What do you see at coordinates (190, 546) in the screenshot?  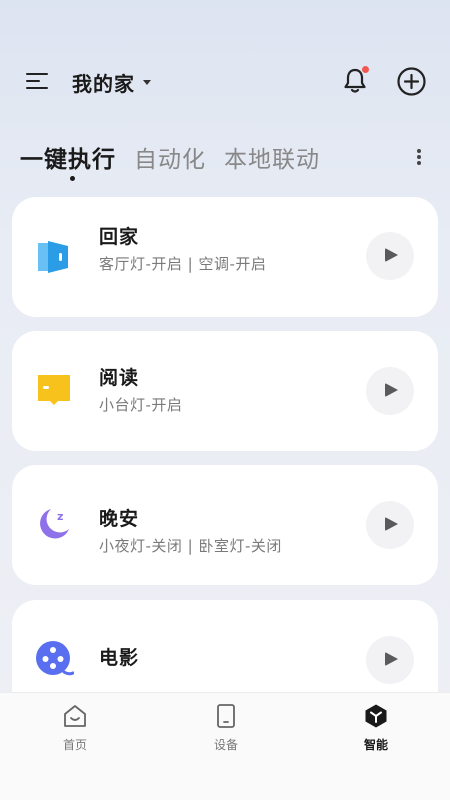 I see `scene-subtitle: 小夜灯-关闭 | 卧室灯-关闭` at bounding box center [190, 546].